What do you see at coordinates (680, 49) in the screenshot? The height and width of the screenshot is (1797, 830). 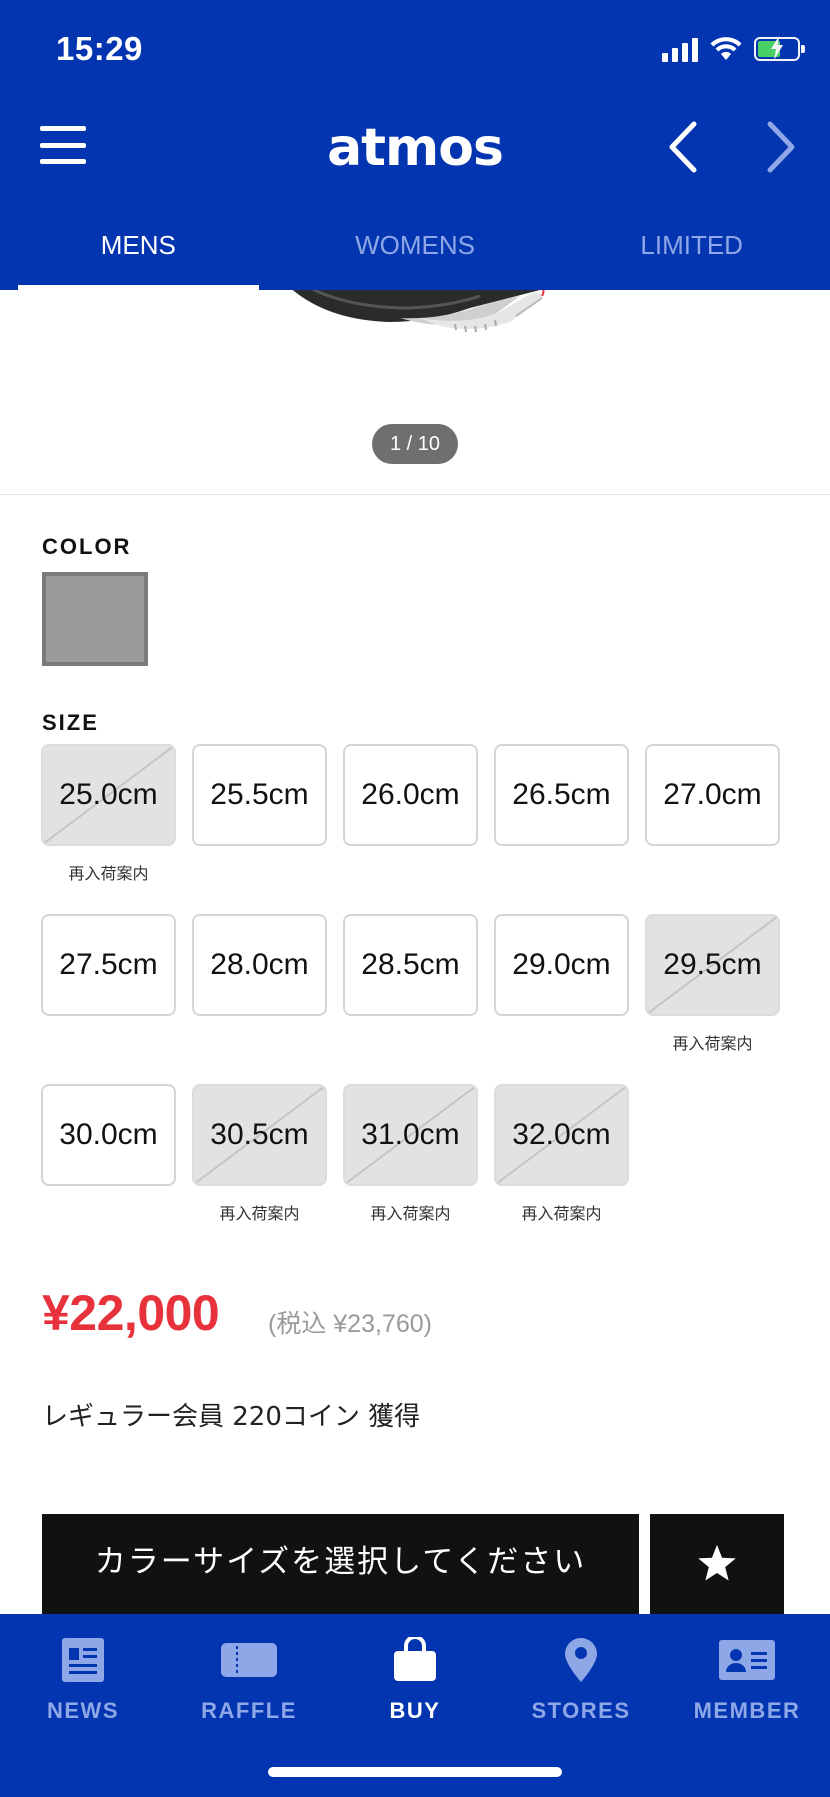 I see `cellular-signal-icon` at bounding box center [680, 49].